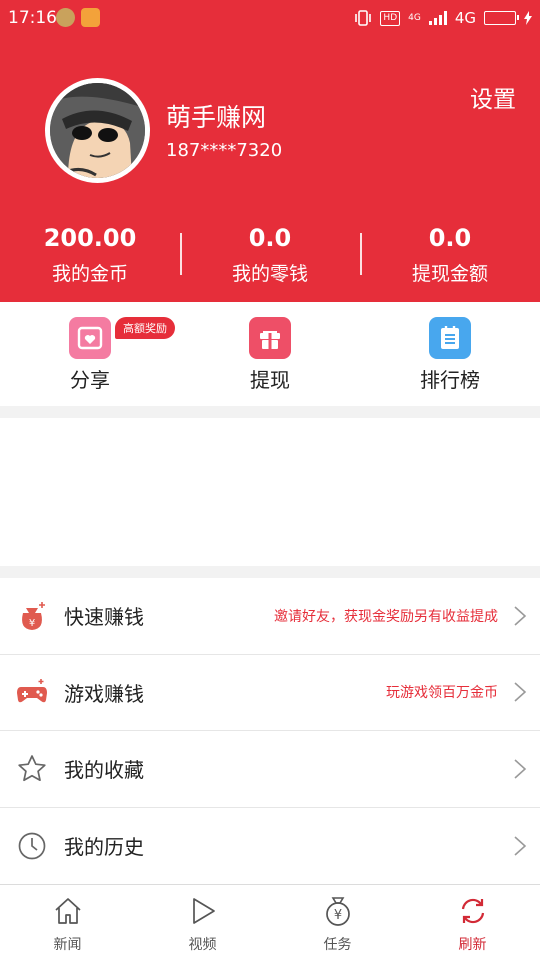 The height and width of the screenshot is (960, 540). I want to click on share-label: 分享, so click(90, 380).